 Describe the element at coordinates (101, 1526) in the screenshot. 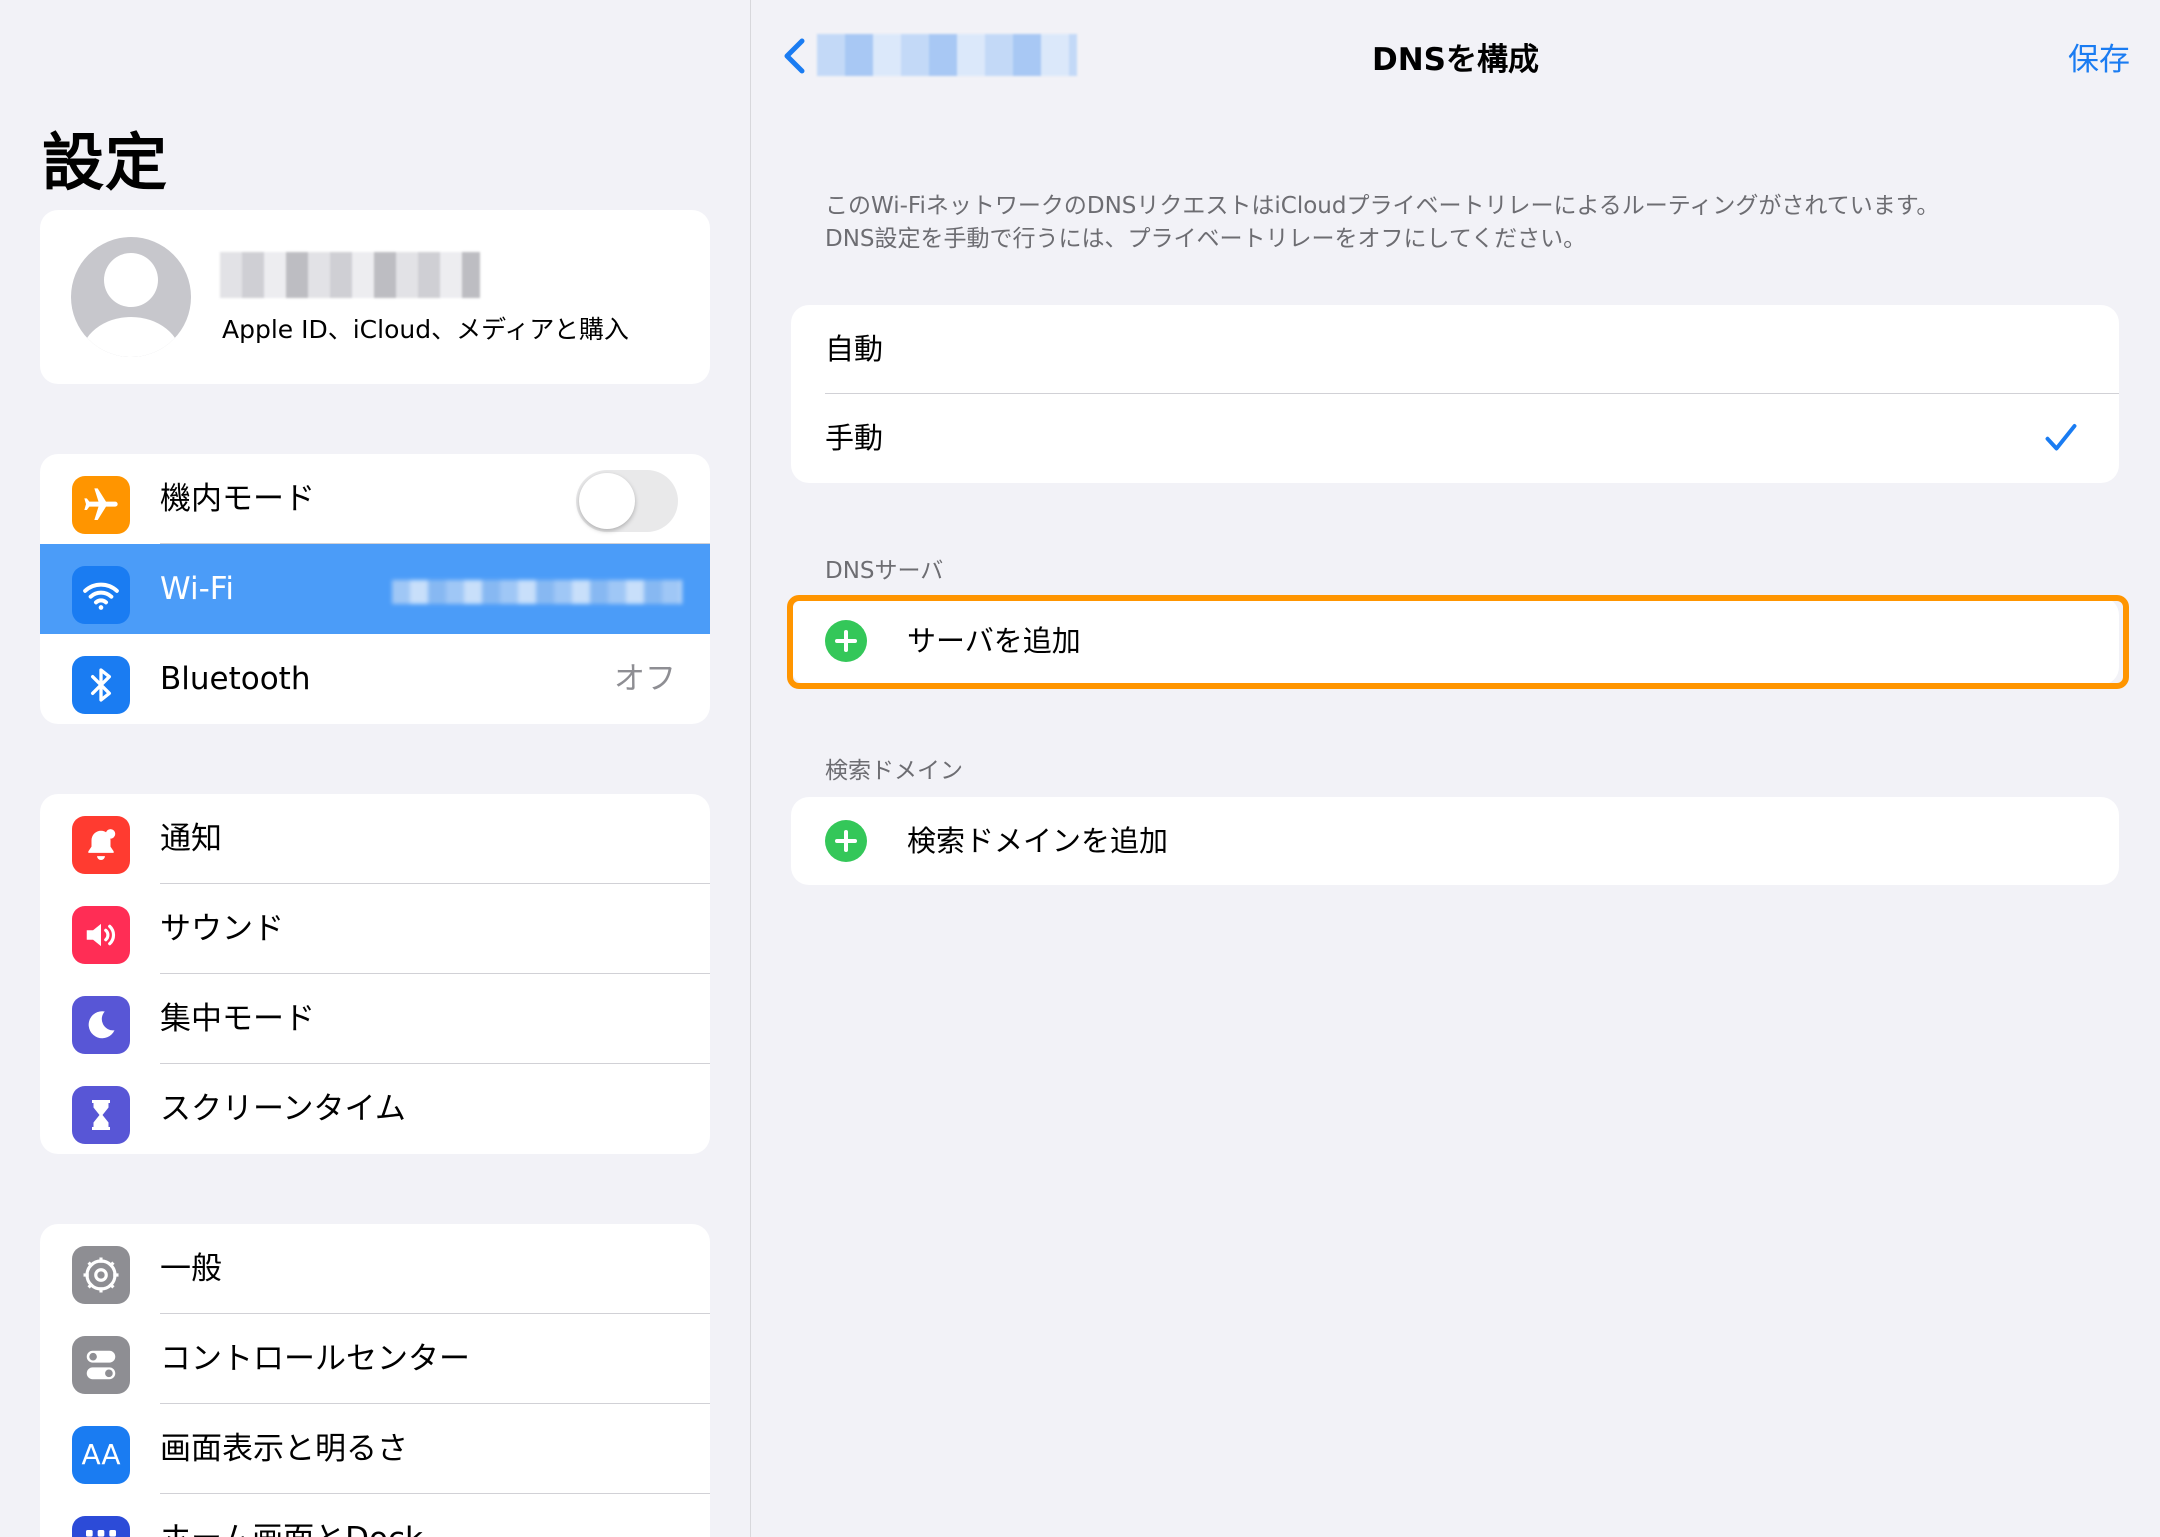

I see `home-grid-icon` at that location.